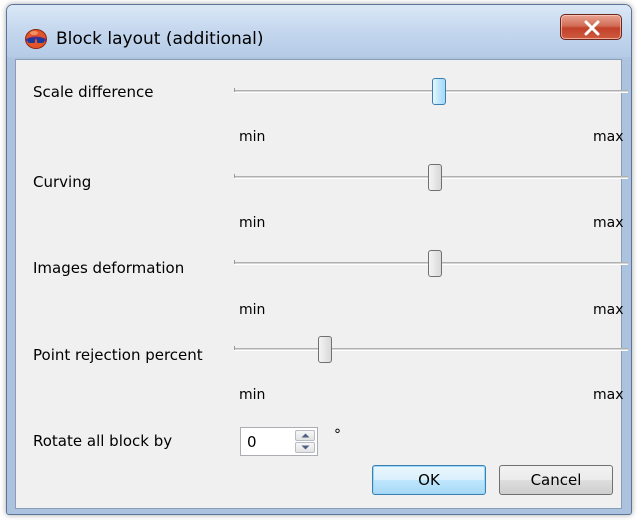 The width and height of the screenshot is (638, 521). Describe the element at coordinates (62, 182) in the screenshot. I see `slider-label: Curving` at that location.